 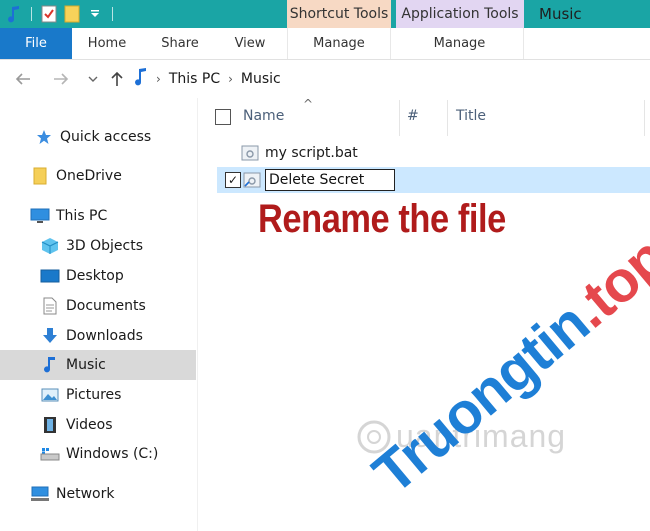 I want to click on quick-access-toolbar, so click(x=58, y=14).